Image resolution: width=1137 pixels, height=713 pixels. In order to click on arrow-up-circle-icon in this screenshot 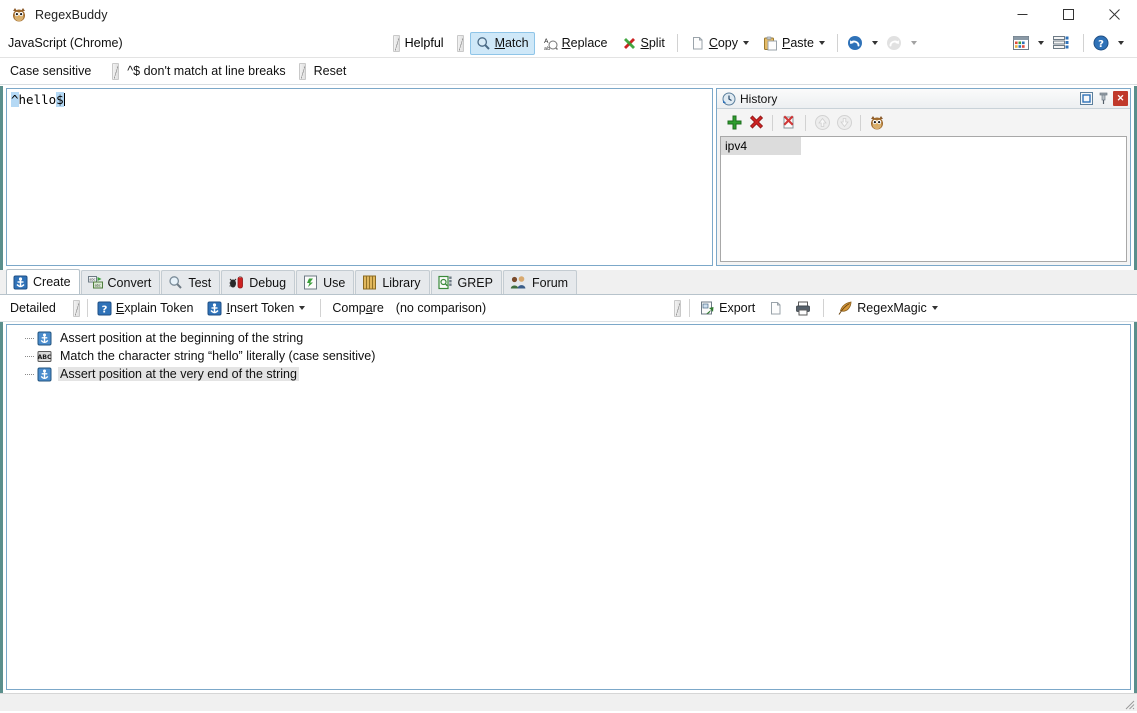, I will do `click(822, 123)`.